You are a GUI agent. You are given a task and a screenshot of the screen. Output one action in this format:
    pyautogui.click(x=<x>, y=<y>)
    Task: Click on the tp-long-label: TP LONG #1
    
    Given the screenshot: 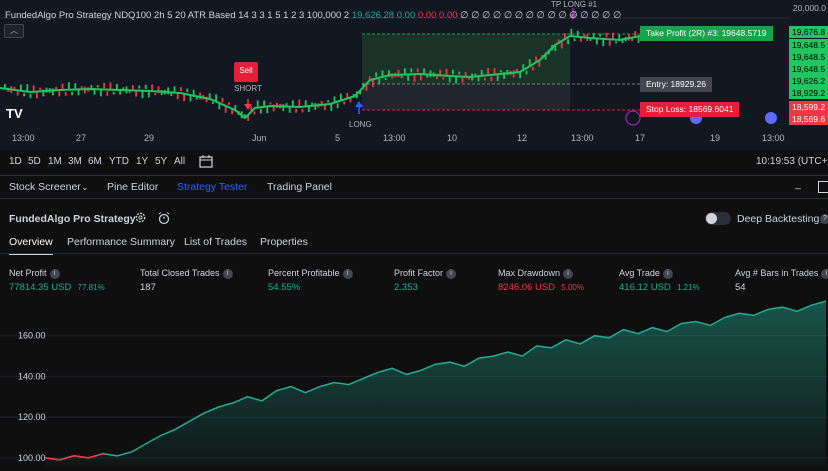 What is the action you would take?
    pyautogui.click(x=574, y=4)
    